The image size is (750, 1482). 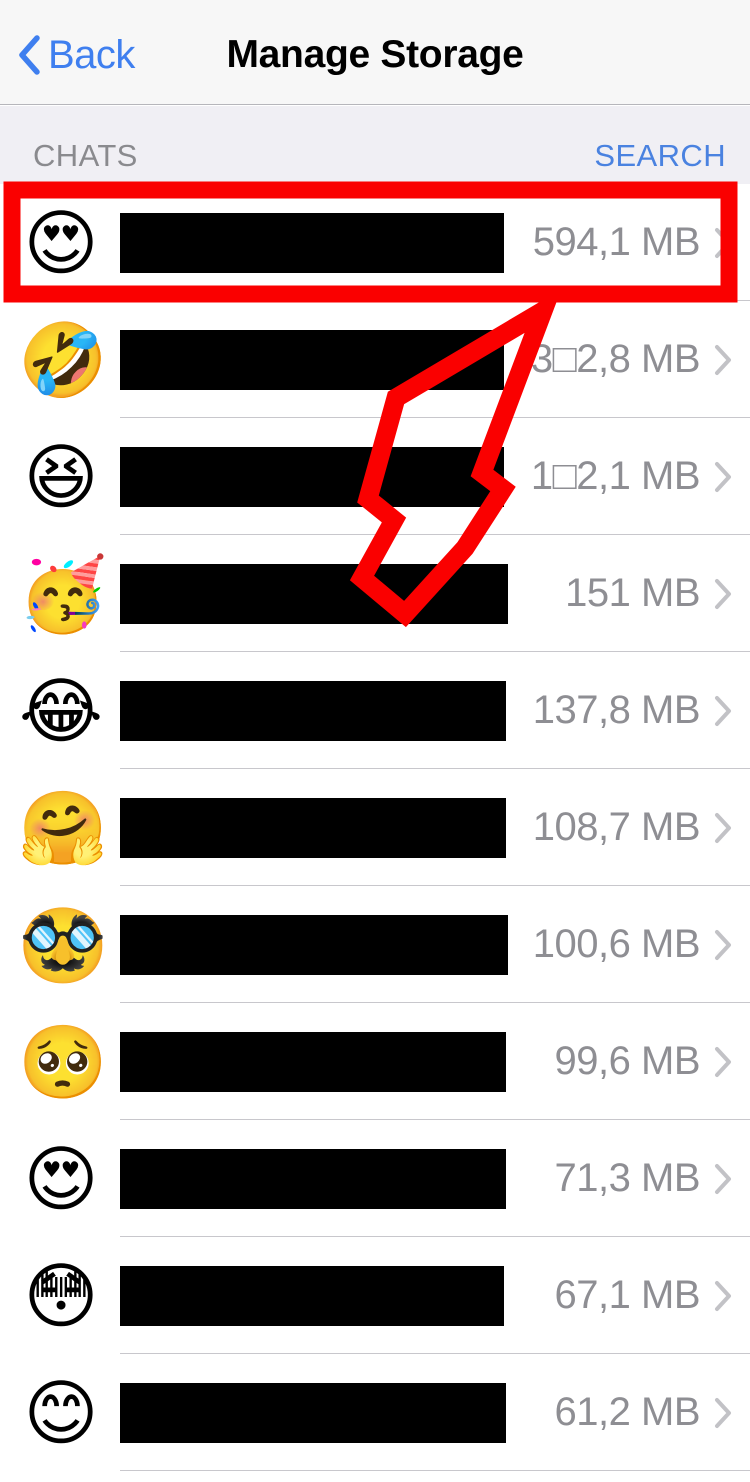 What do you see at coordinates (632, 593) in the screenshot?
I see `storage-size-label: 151 MB` at bounding box center [632, 593].